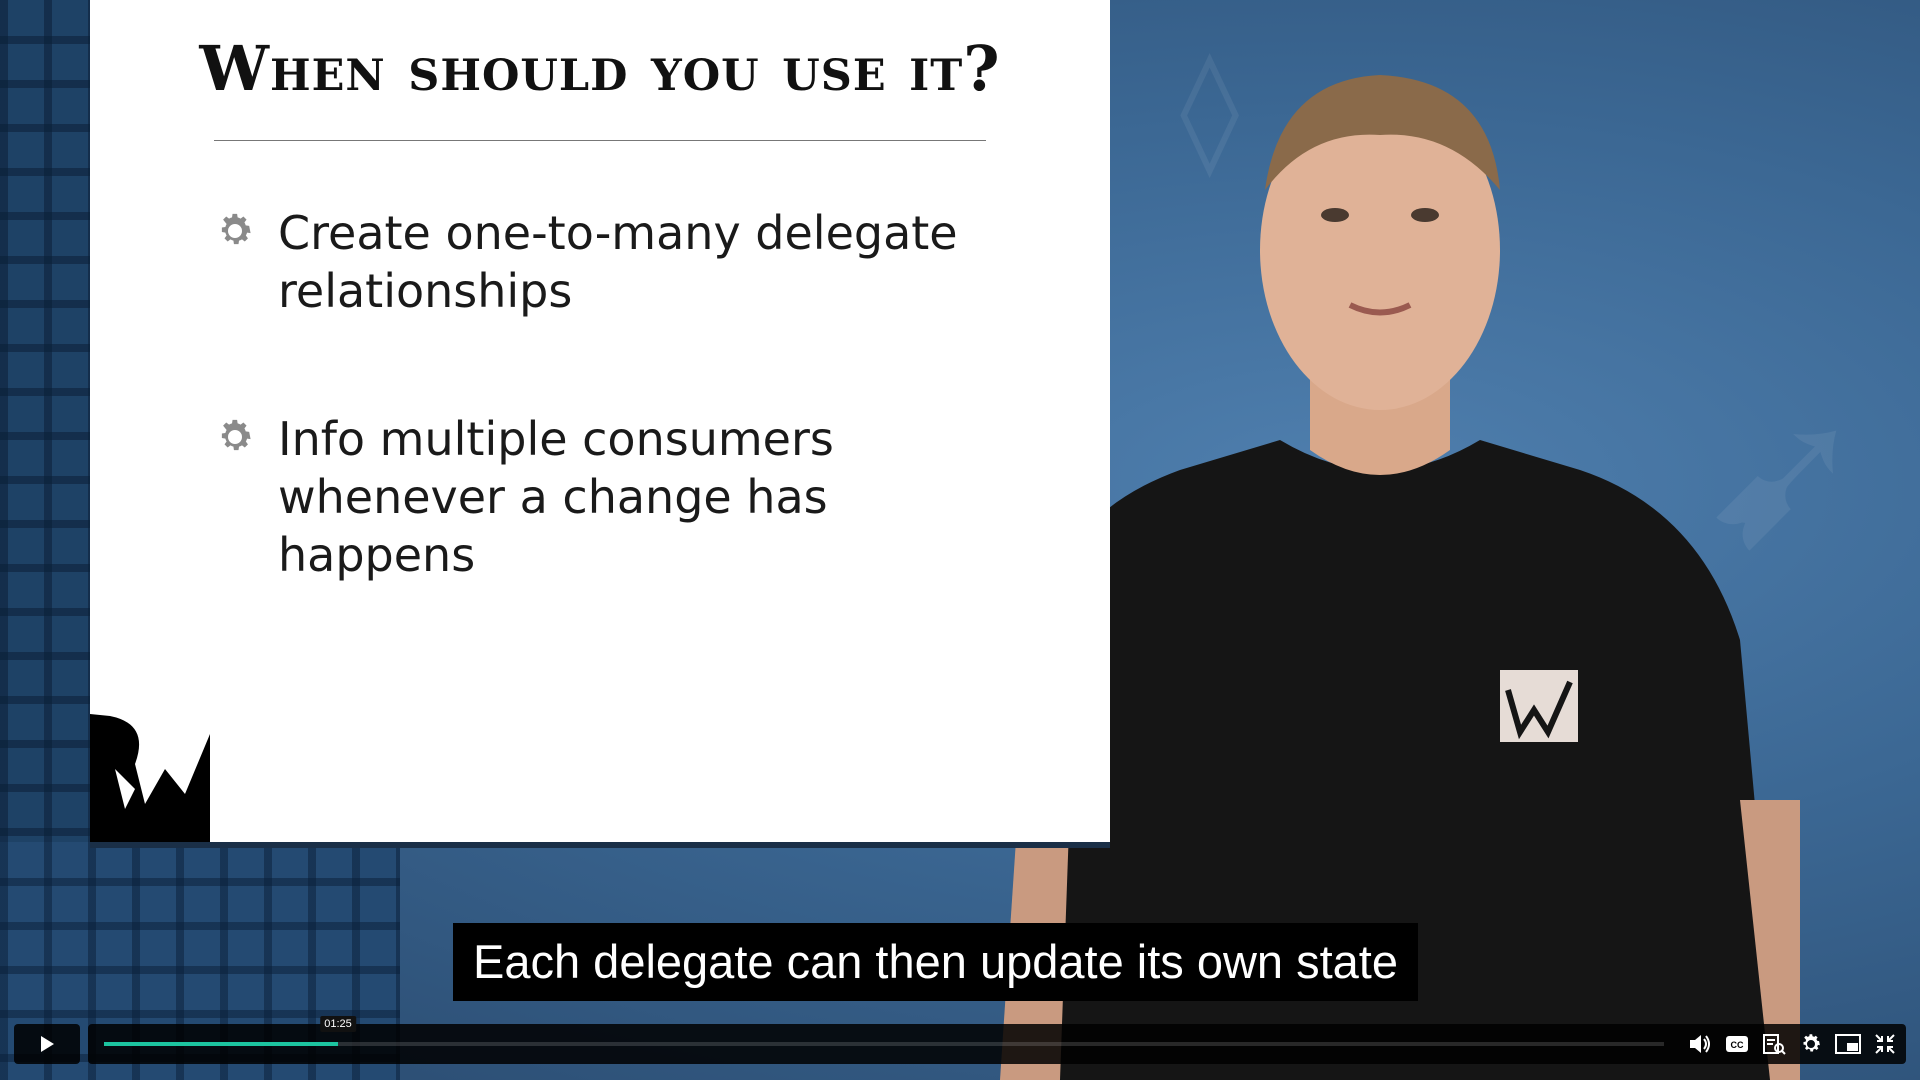  I want to click on current-time-tooltip: 01:25, so click(338, 1024).